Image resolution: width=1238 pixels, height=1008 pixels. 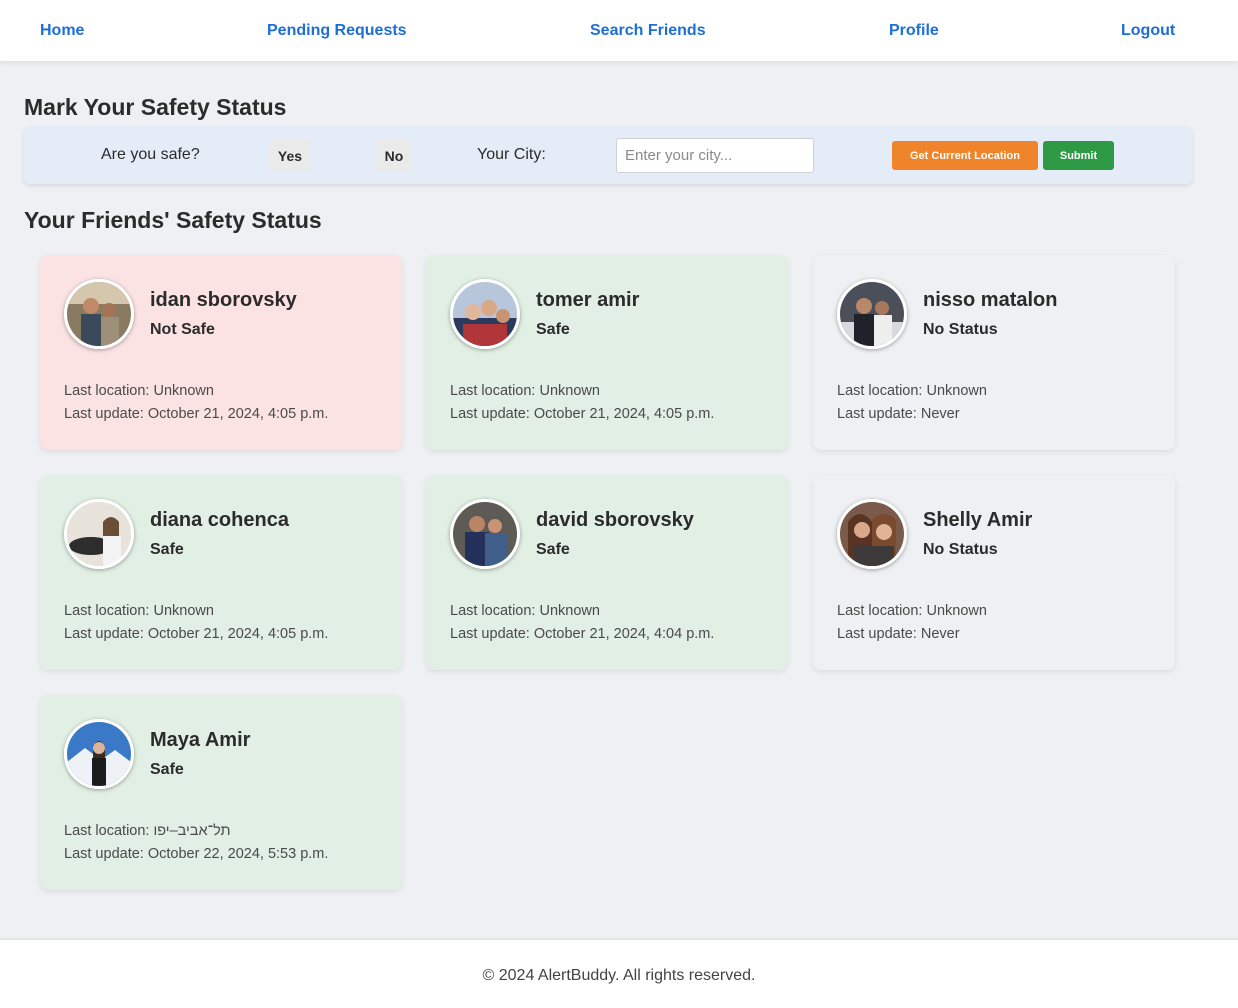 I want to click on friend-status: Not Safe, so click(x=182, y=329).